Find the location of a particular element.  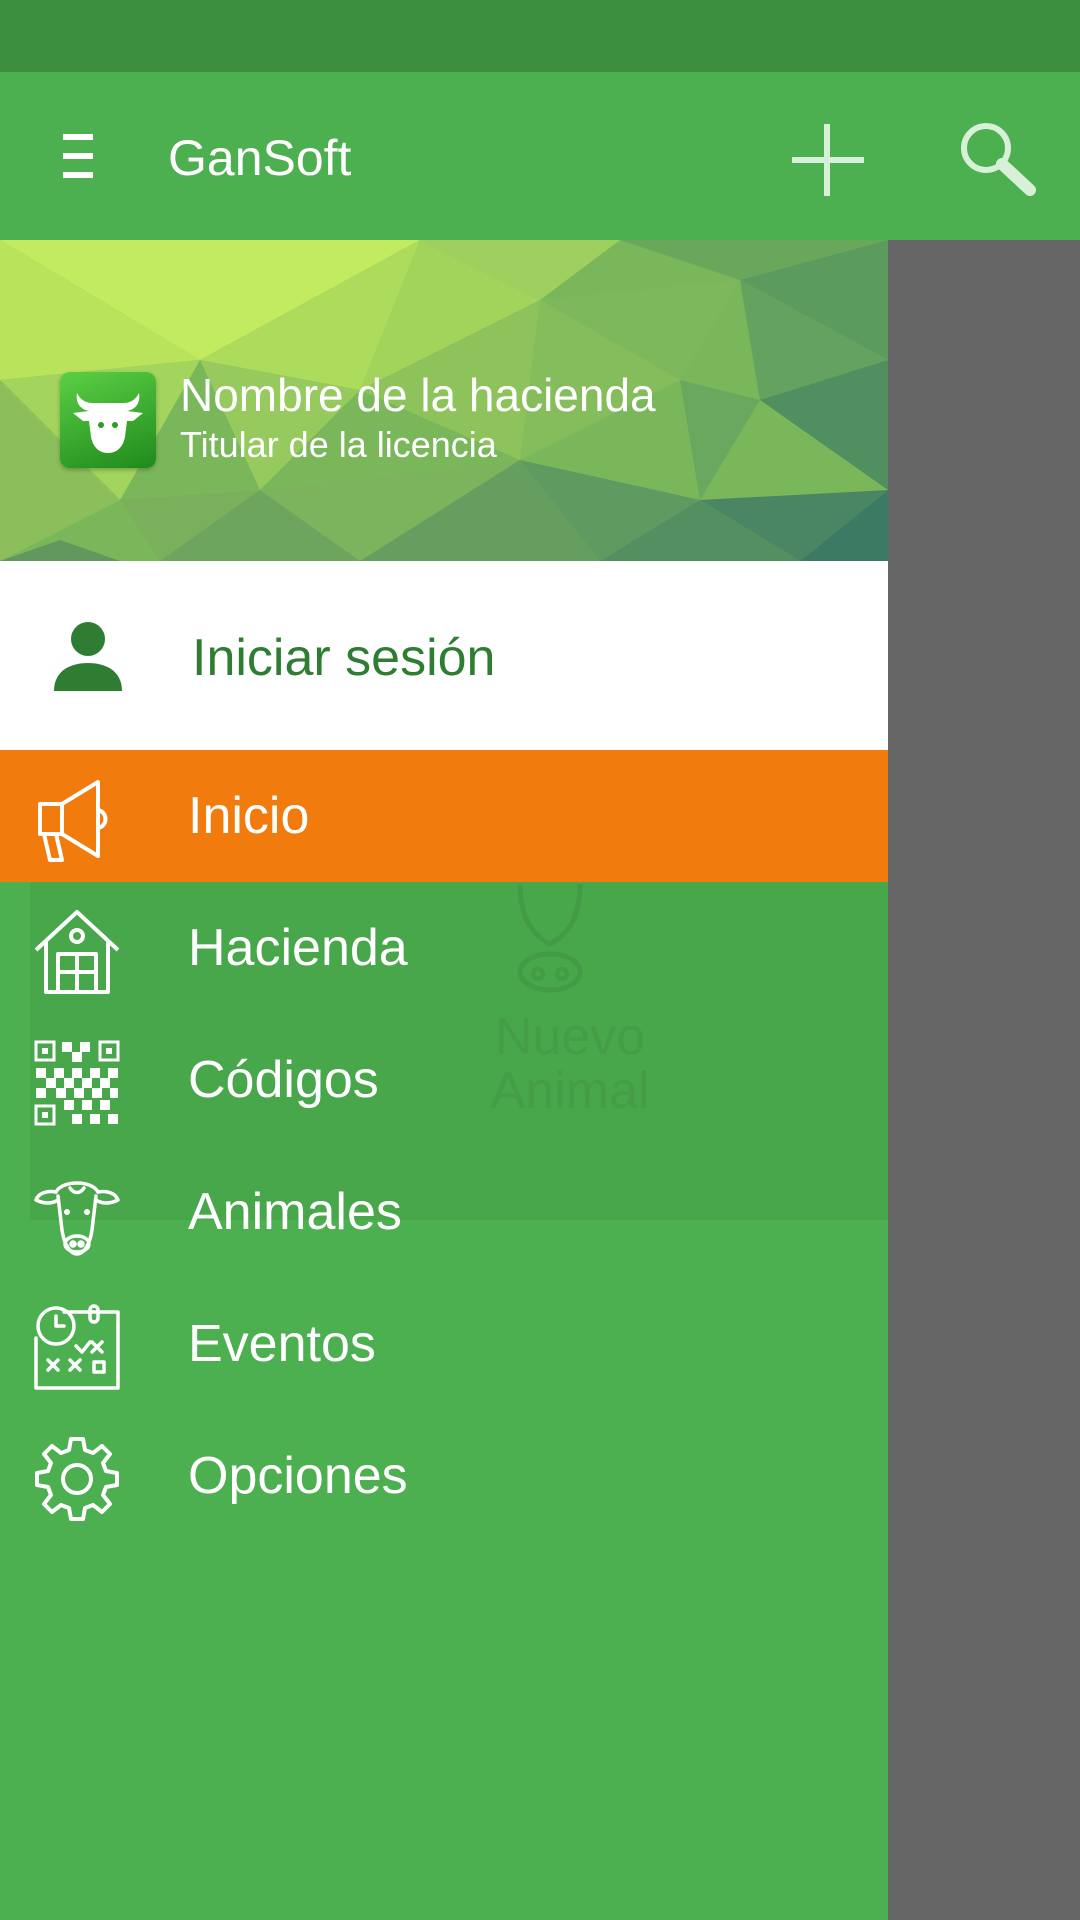

search-icon is located at coordinates (998, 159).